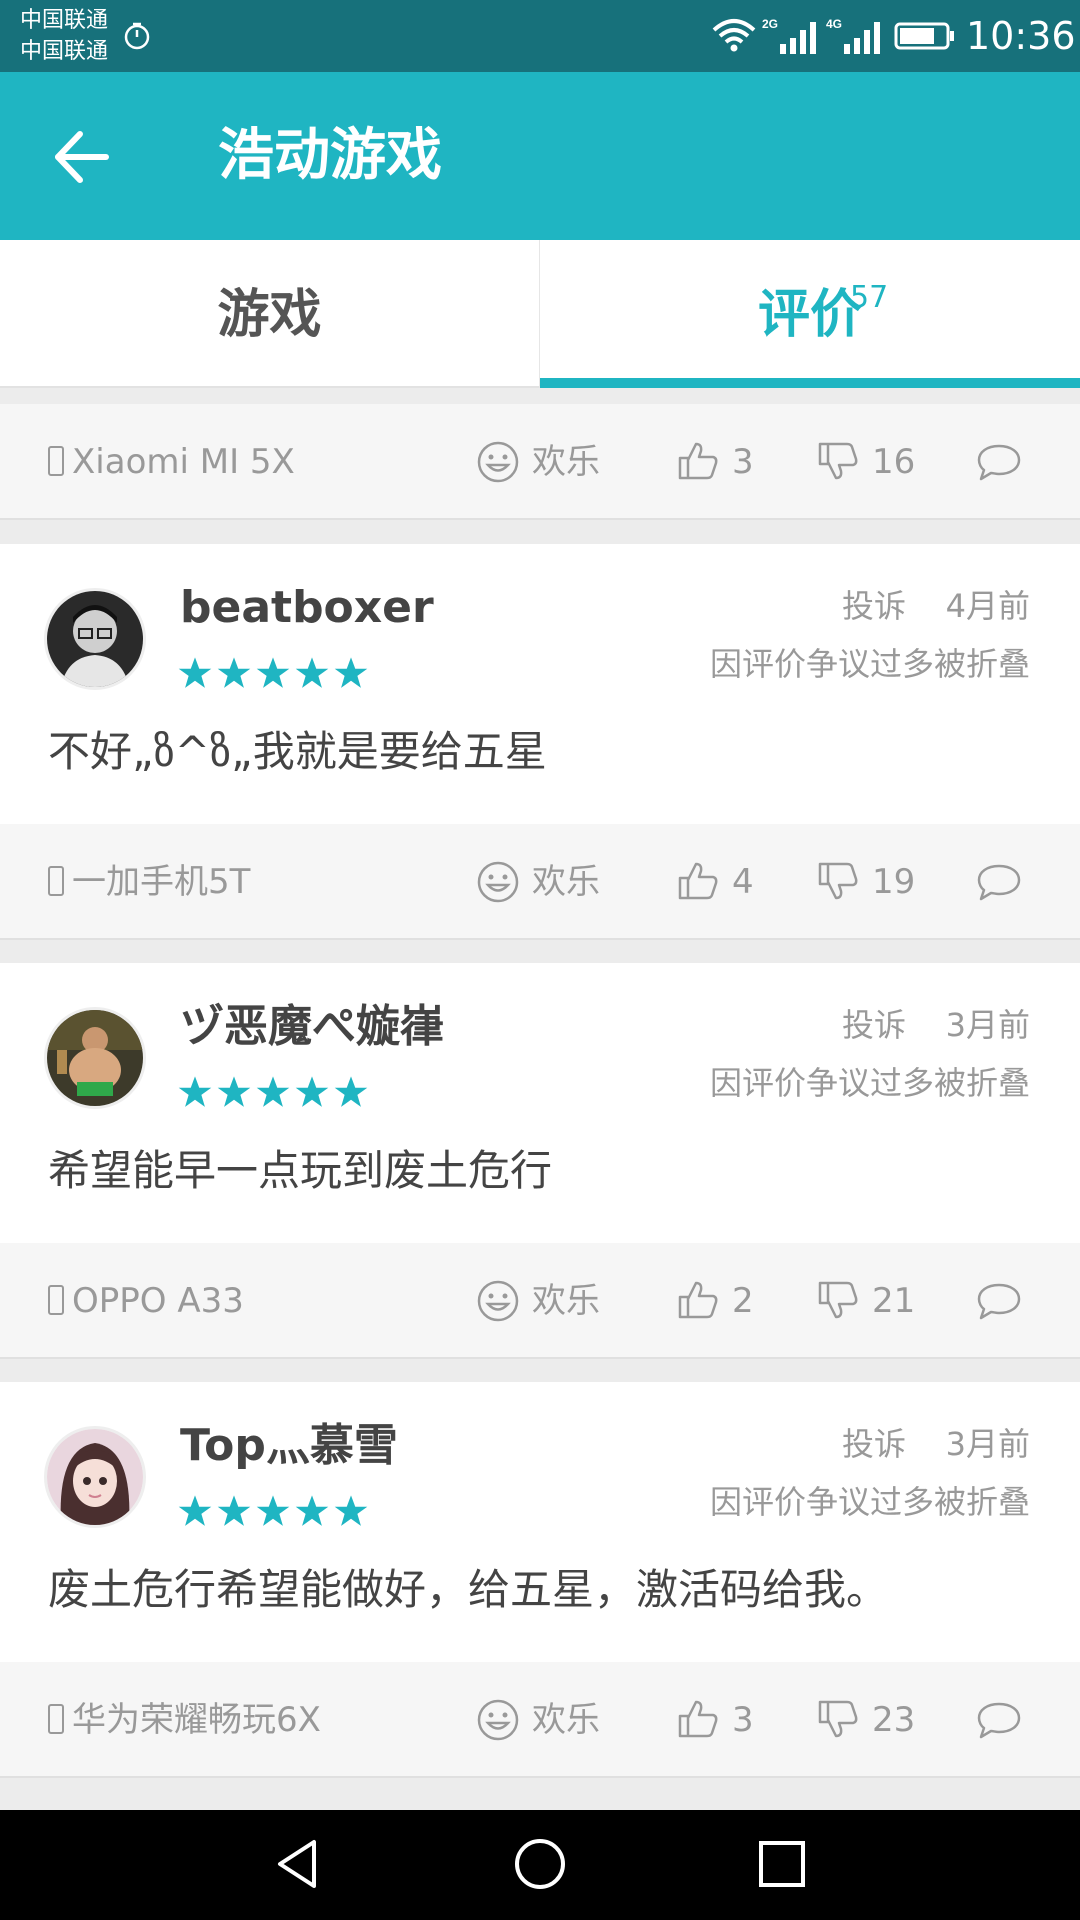 This screenshot has width=1080, height=1920. I want to click on tab-reviews-count: 57, so click(869, 297).